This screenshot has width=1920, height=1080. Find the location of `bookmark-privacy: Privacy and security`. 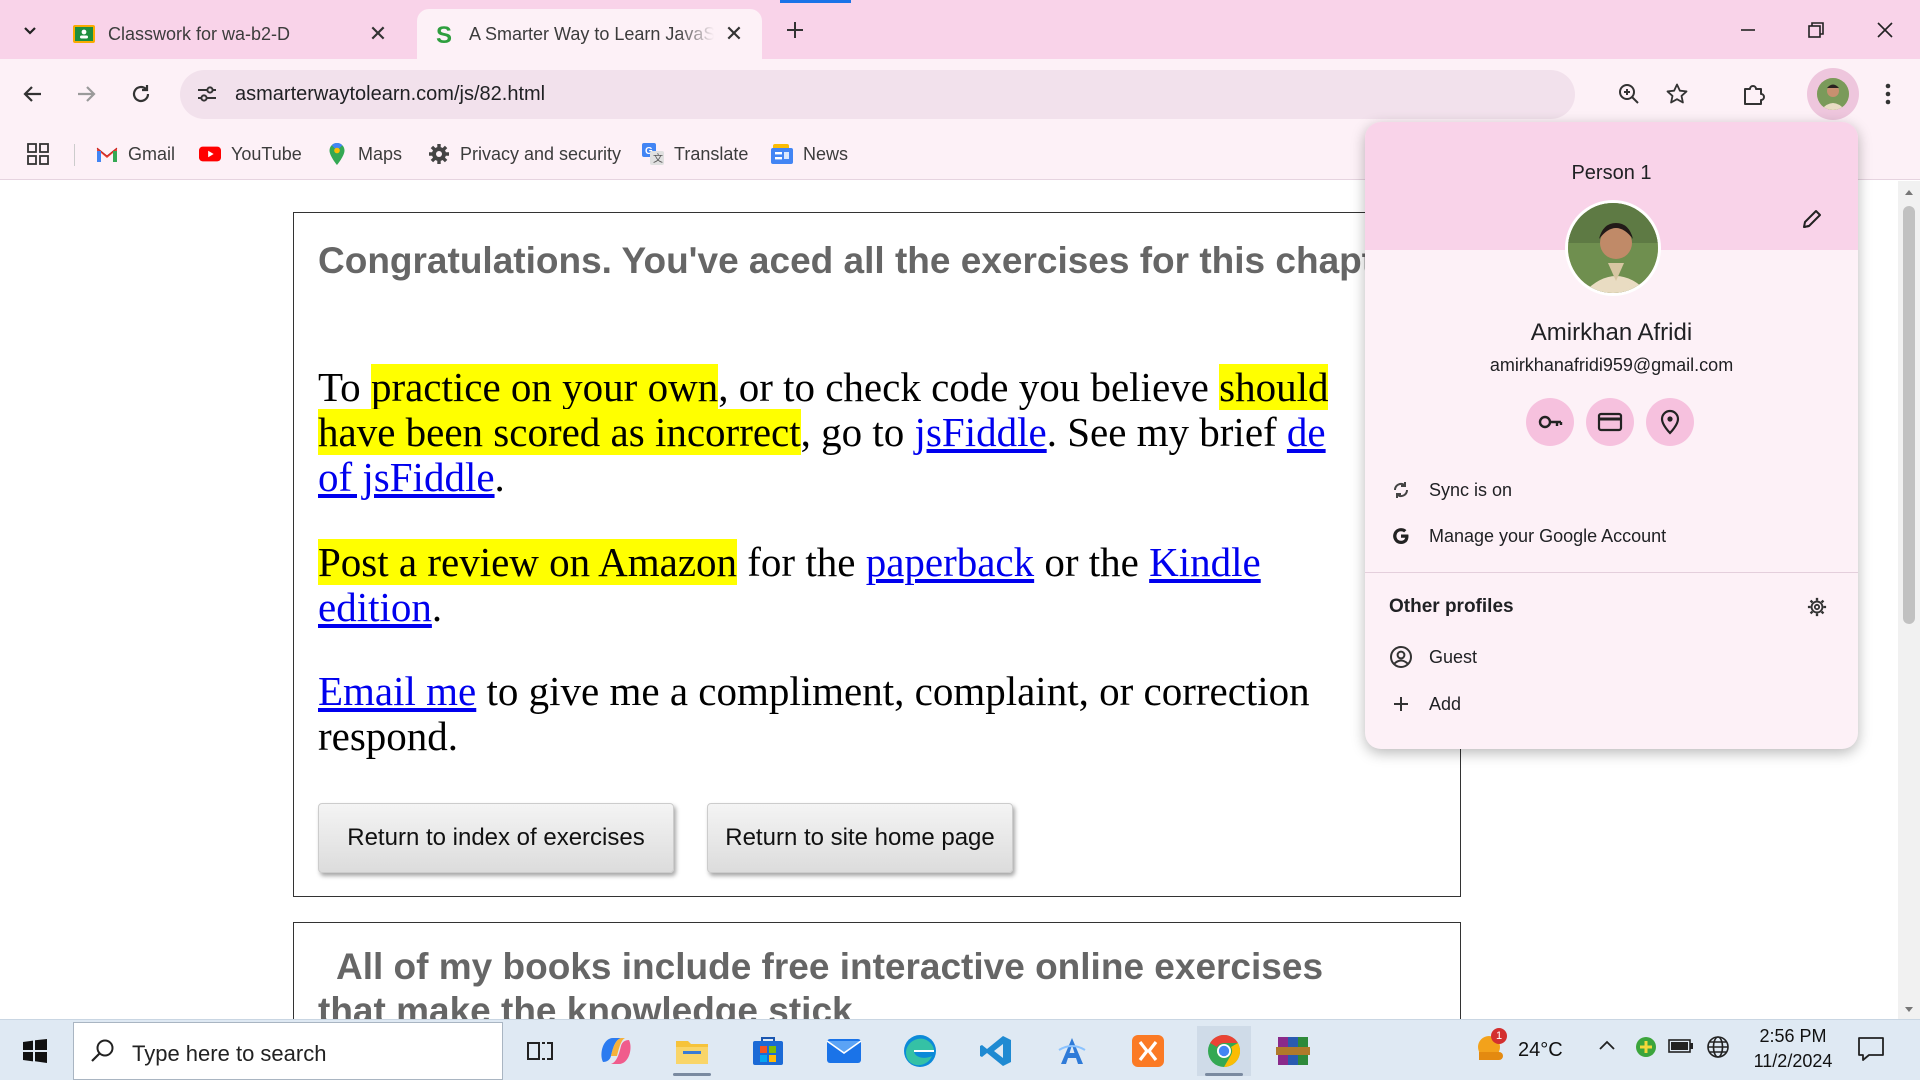

bookmark-privacy: Privacy and security is located at coordinates (524, 154).